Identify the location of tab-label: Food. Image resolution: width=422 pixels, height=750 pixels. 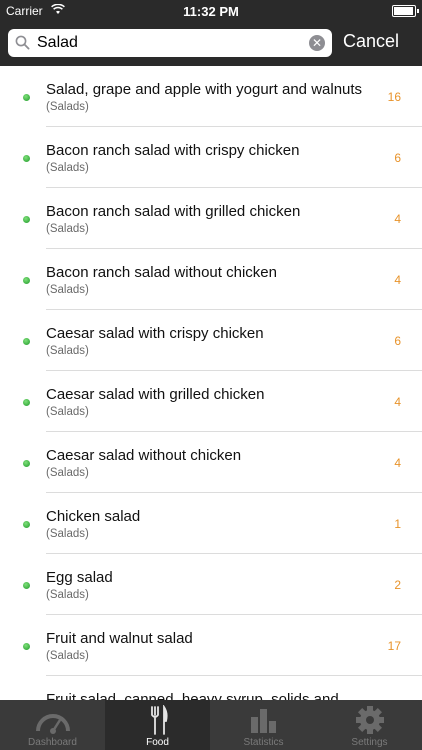
(157, 742).